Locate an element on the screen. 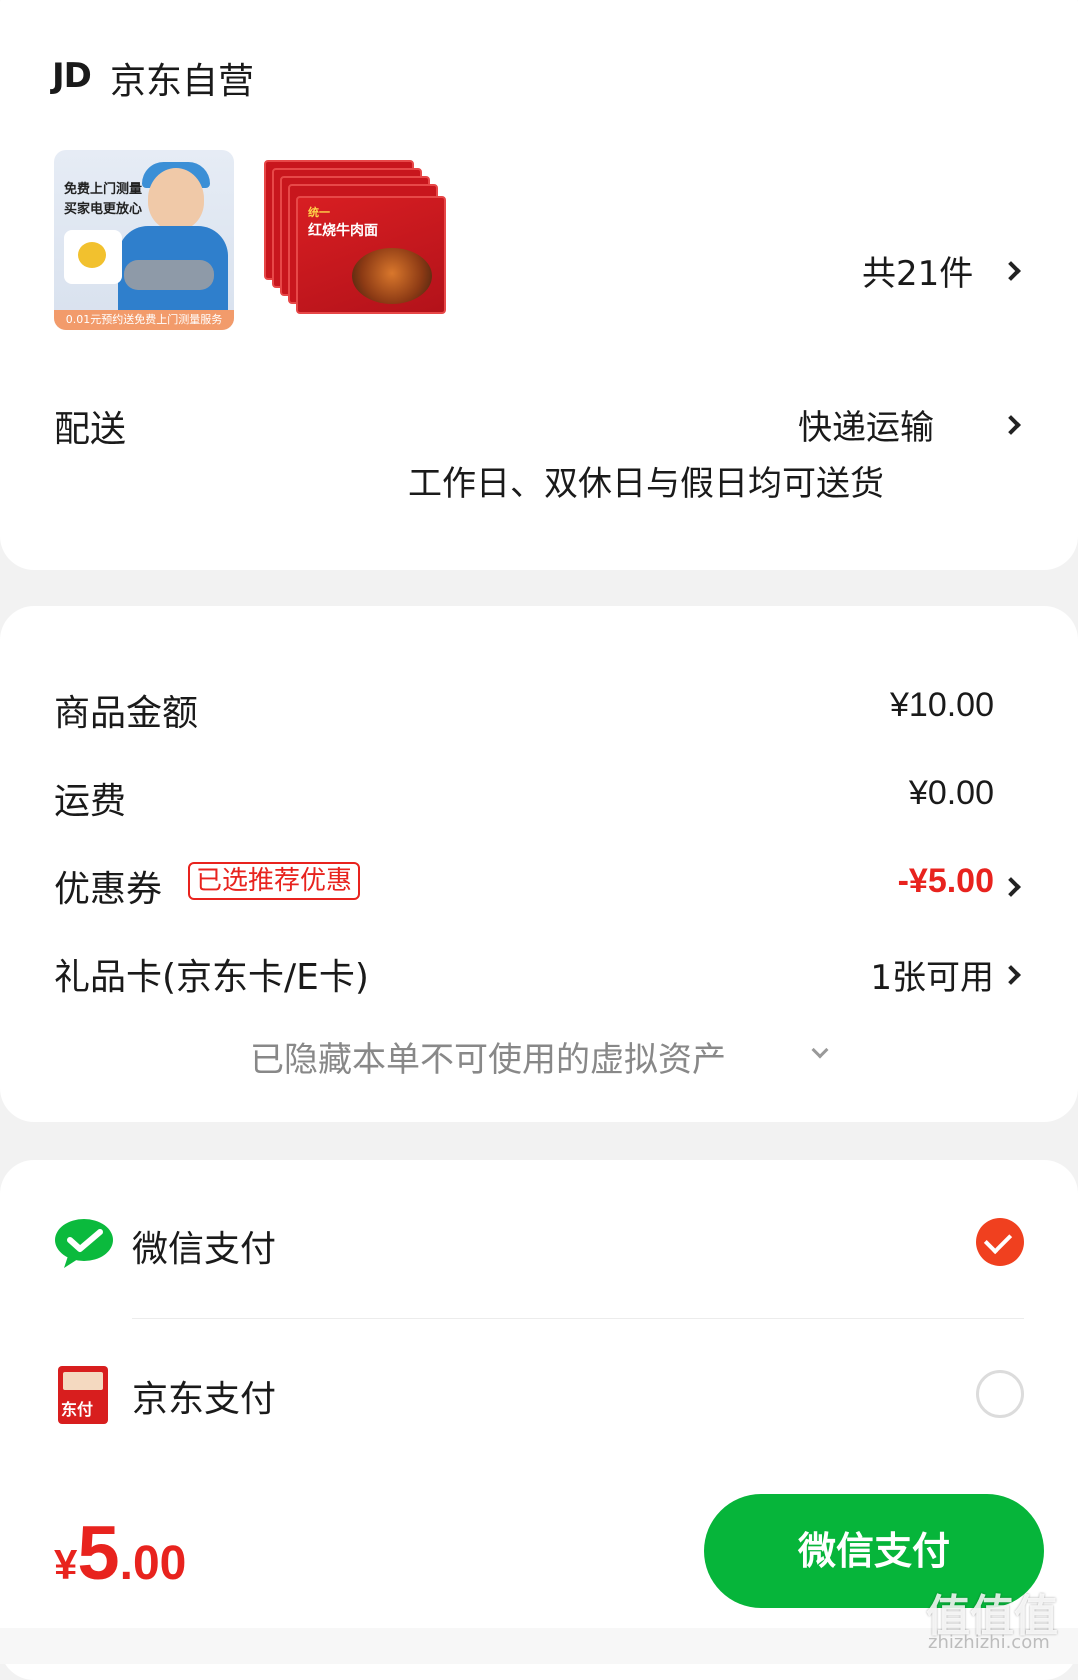  jd-pay-icon-text: 东付 is located at coordinates (77, 1409).